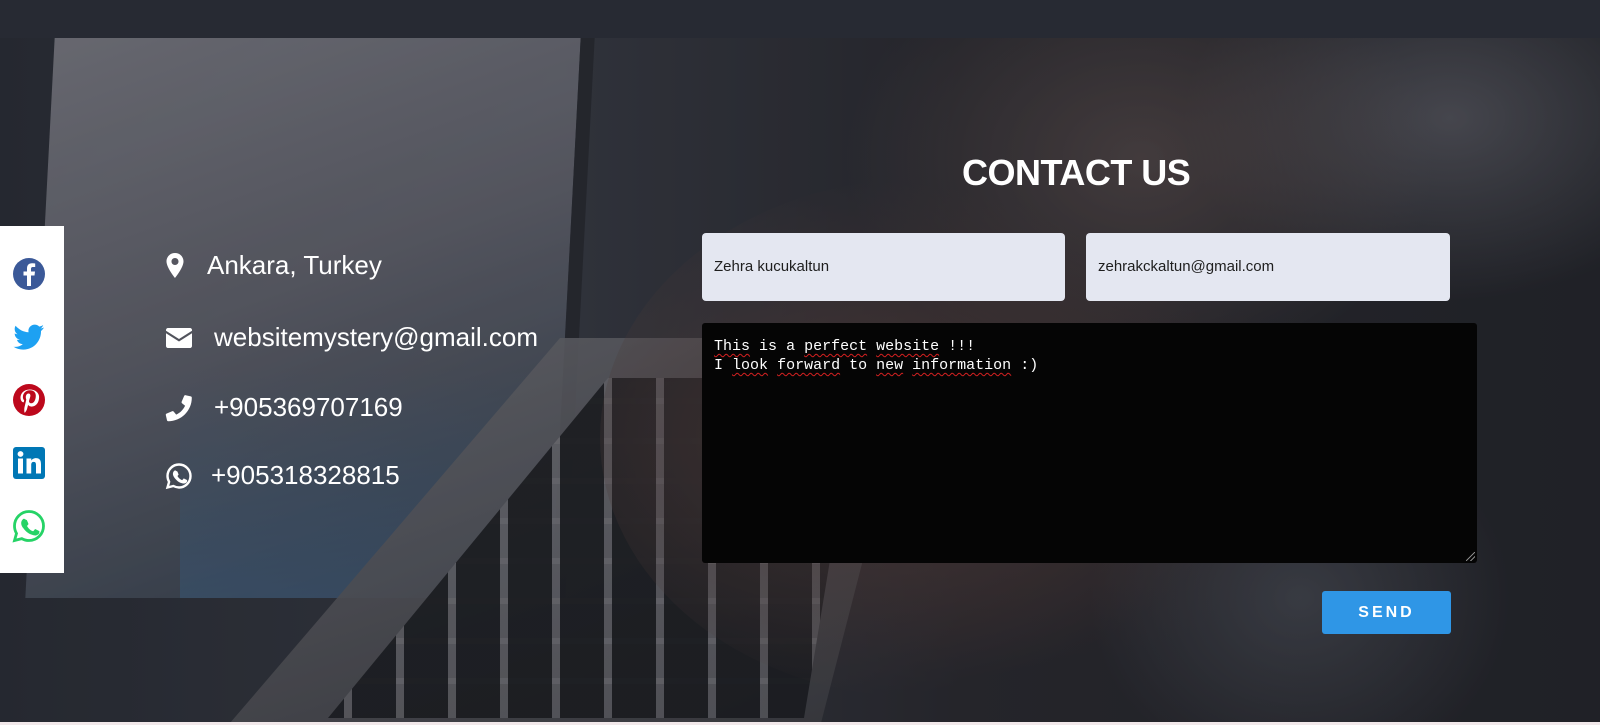  Describe the element at coordinates (376, 337) in the screenshot. I see `email-text: websitemystery@gmail.com` at that location.